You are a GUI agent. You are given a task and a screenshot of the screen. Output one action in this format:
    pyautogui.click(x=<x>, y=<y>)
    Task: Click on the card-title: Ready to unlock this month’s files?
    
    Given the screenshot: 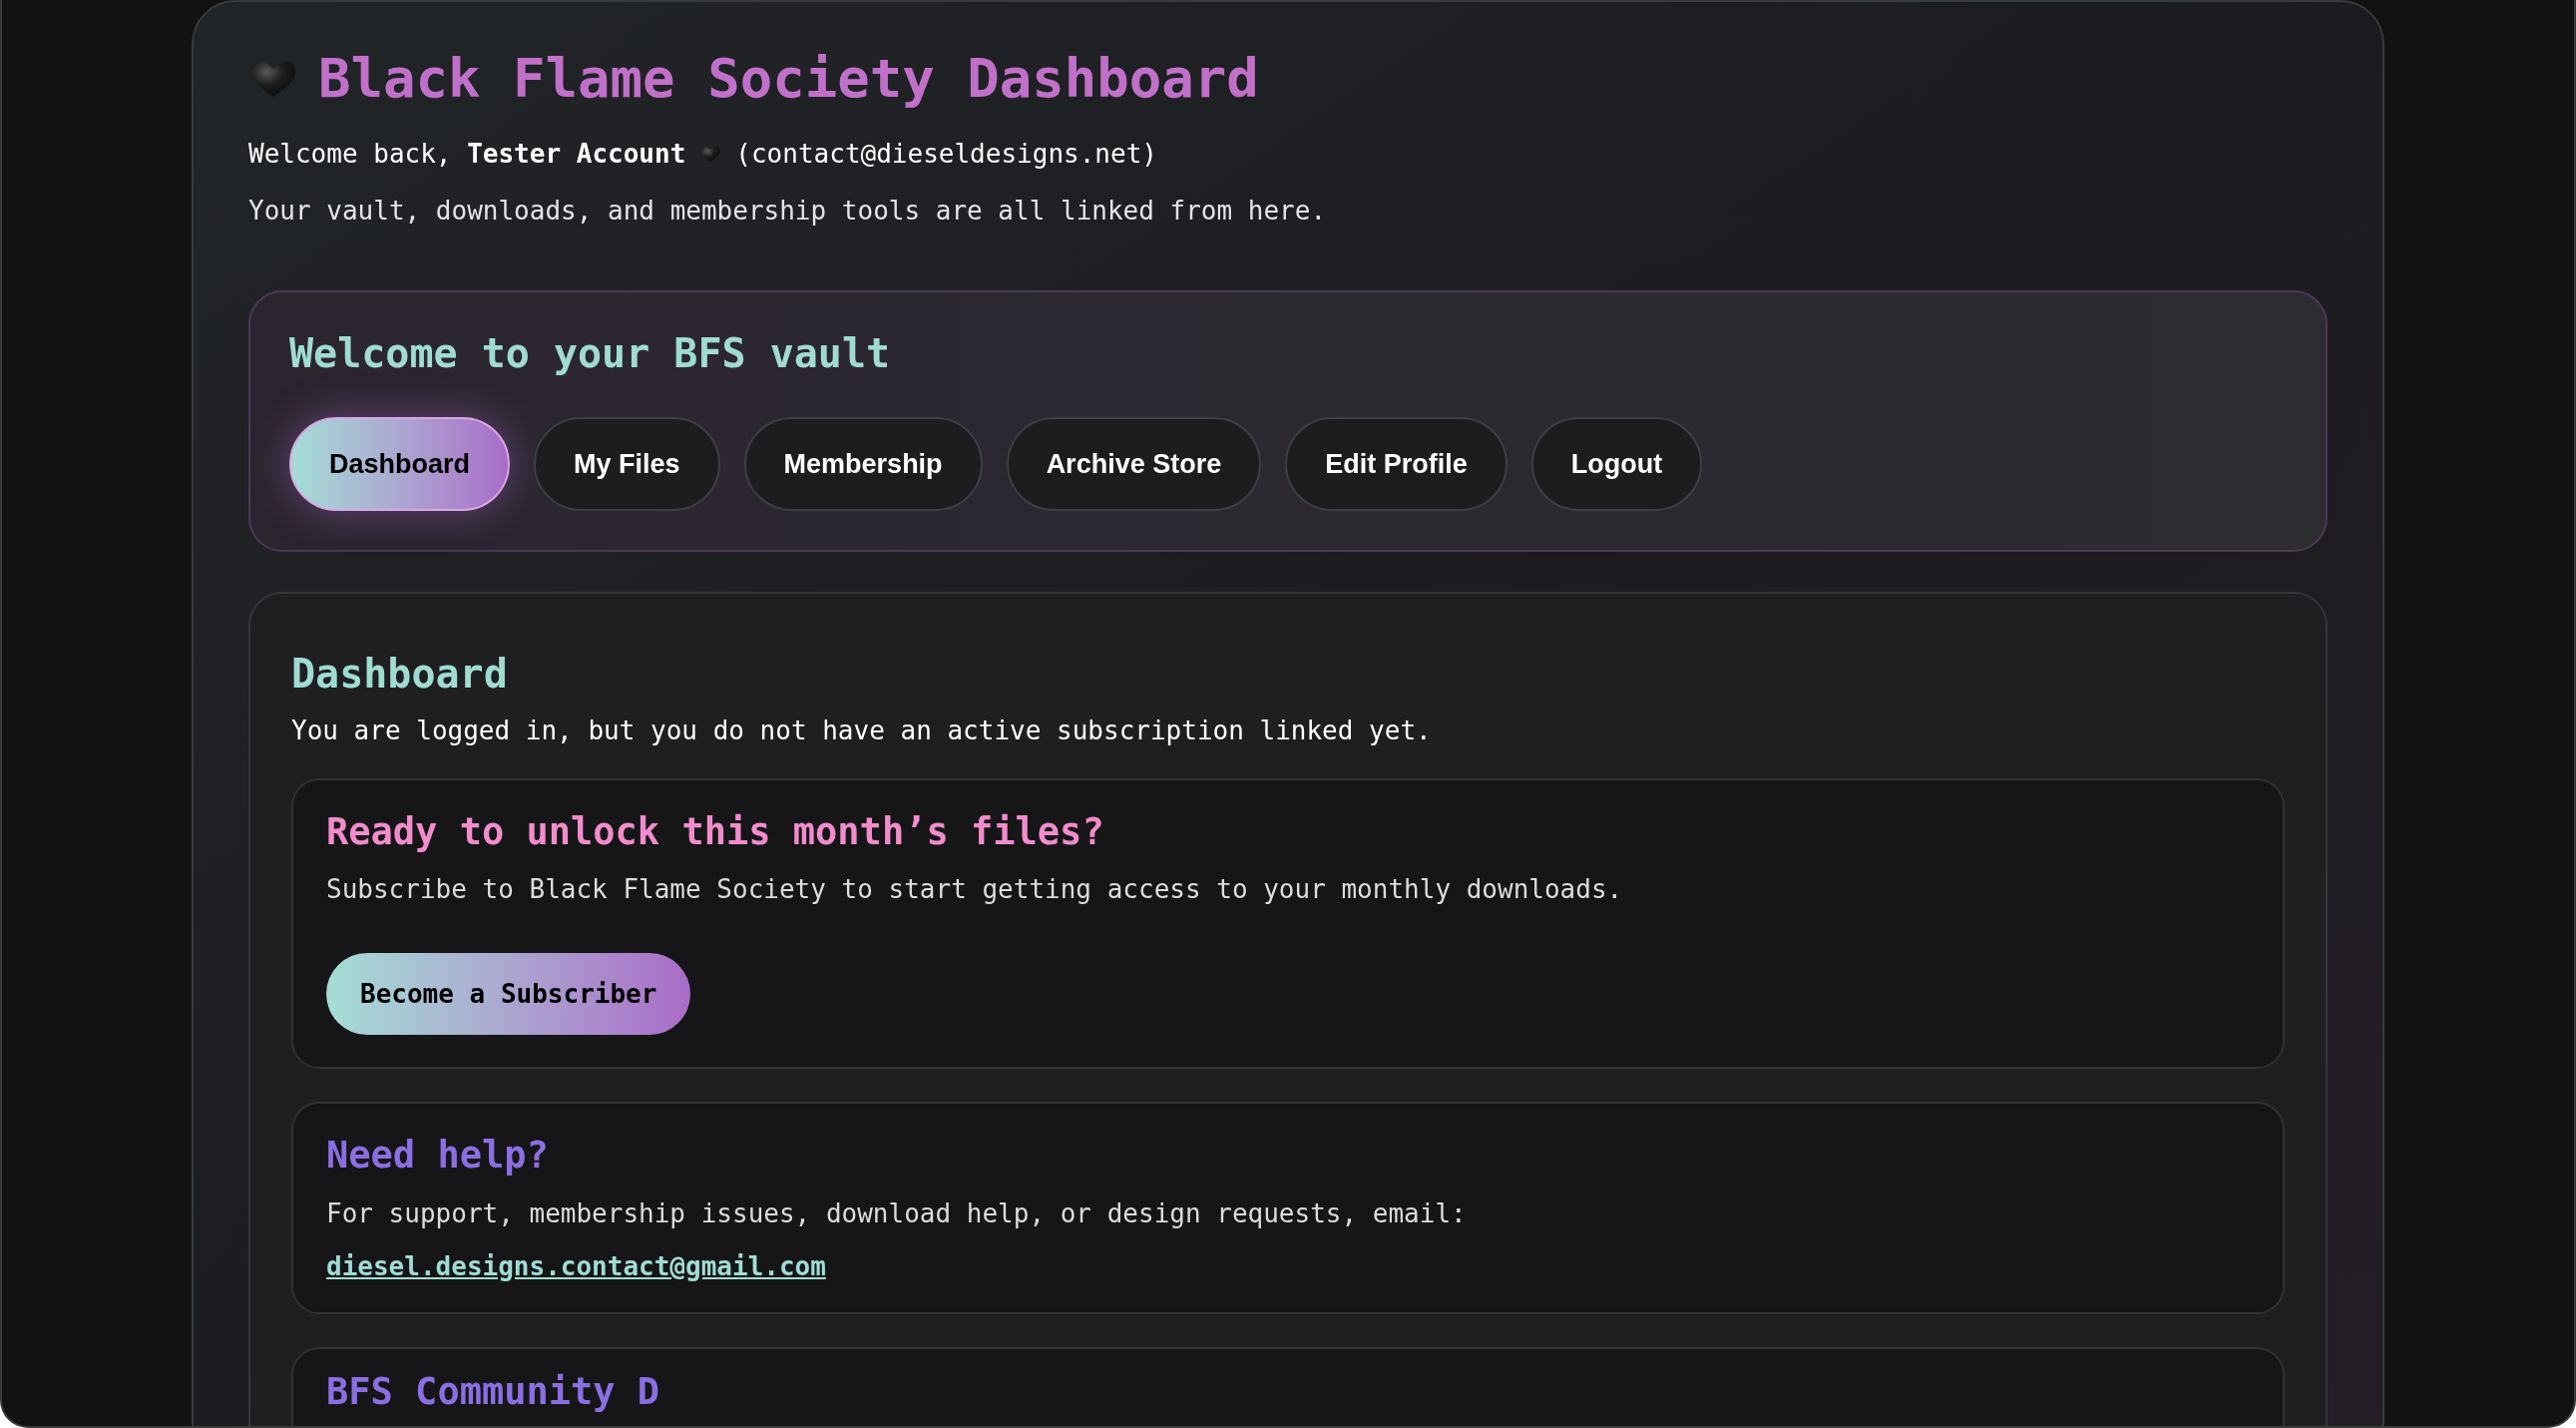 What is the action you would take?
    pyautogui.click(x=715, y=832)
    